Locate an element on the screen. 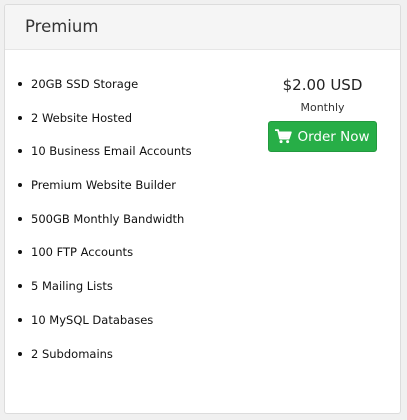 This screenshot has height=420, width=407. order-now-button: Order Now is located at coordinates (322, 136).